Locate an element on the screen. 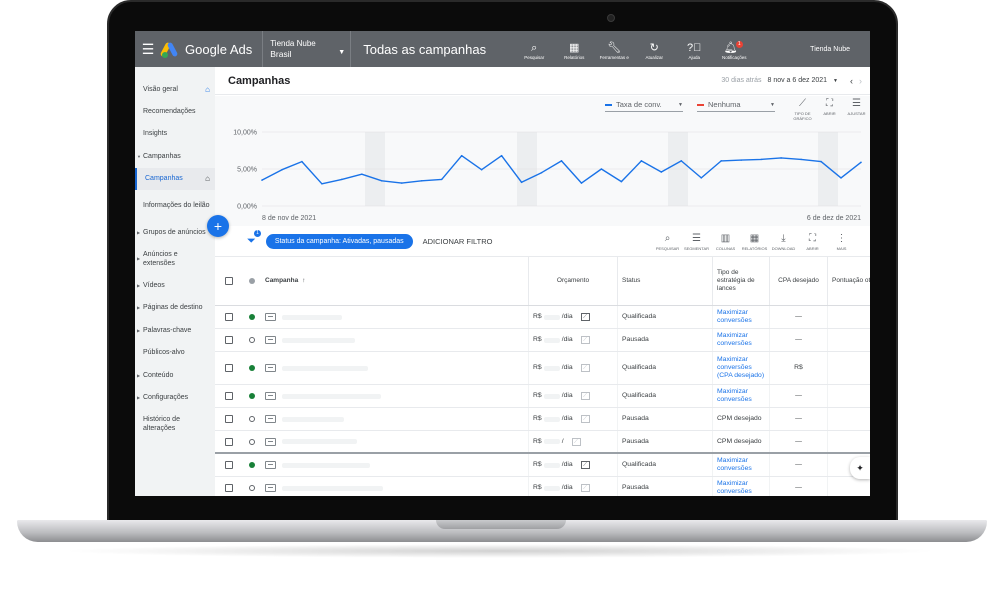 The height and width of the screenshot is (590, 1000). user-account: Tienda Nube is located at coordinates (830, 49).